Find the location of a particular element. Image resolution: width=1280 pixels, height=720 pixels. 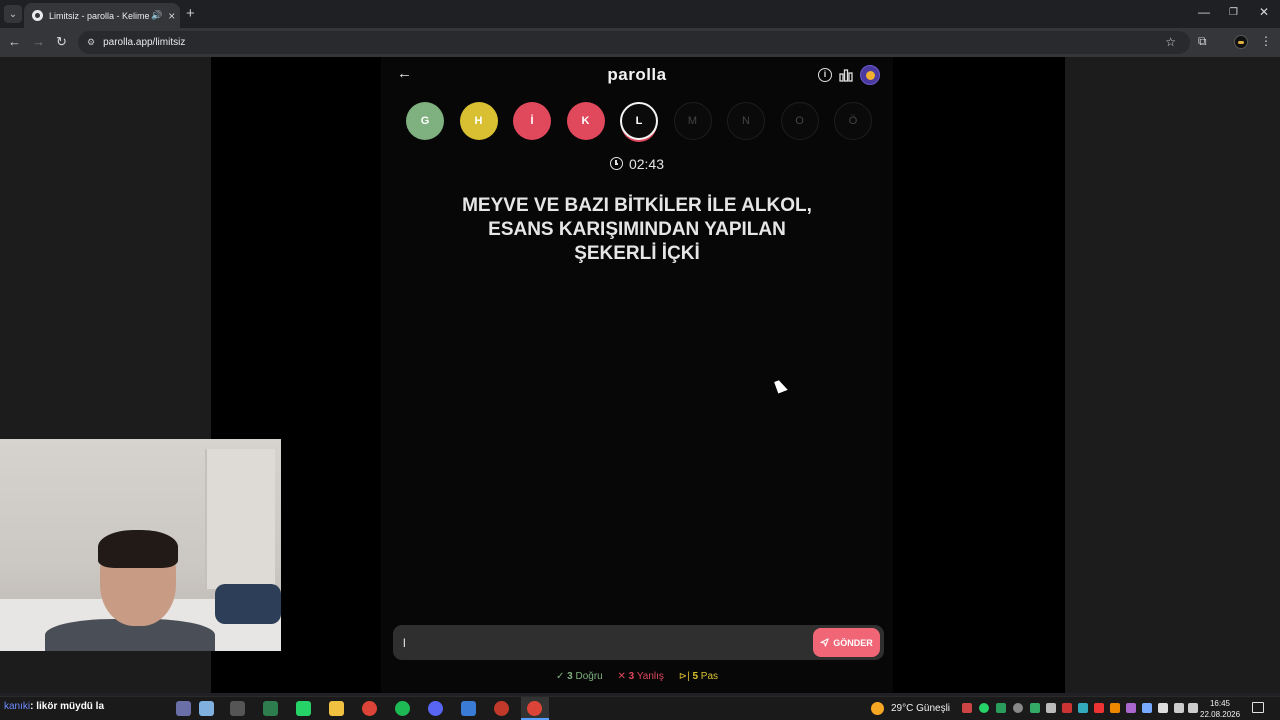

clock-date: 22.08.2026 is located at coordinates (1220, 714).